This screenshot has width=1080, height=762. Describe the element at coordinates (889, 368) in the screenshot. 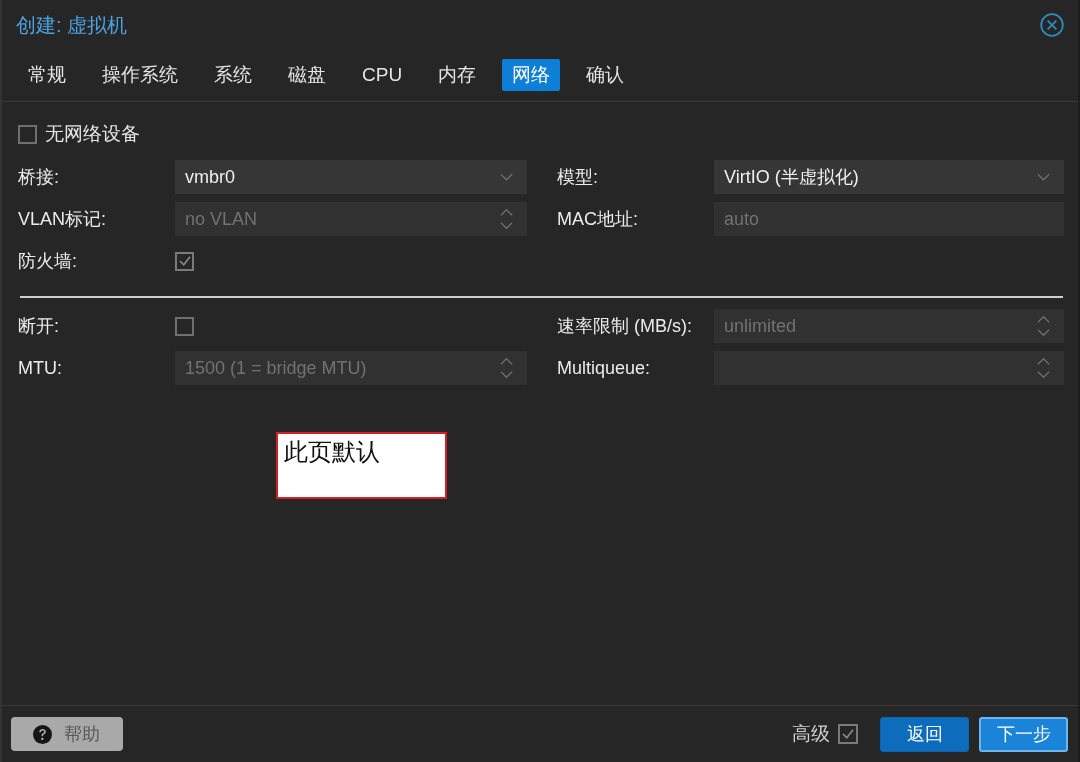

I see `number-field` at that location.